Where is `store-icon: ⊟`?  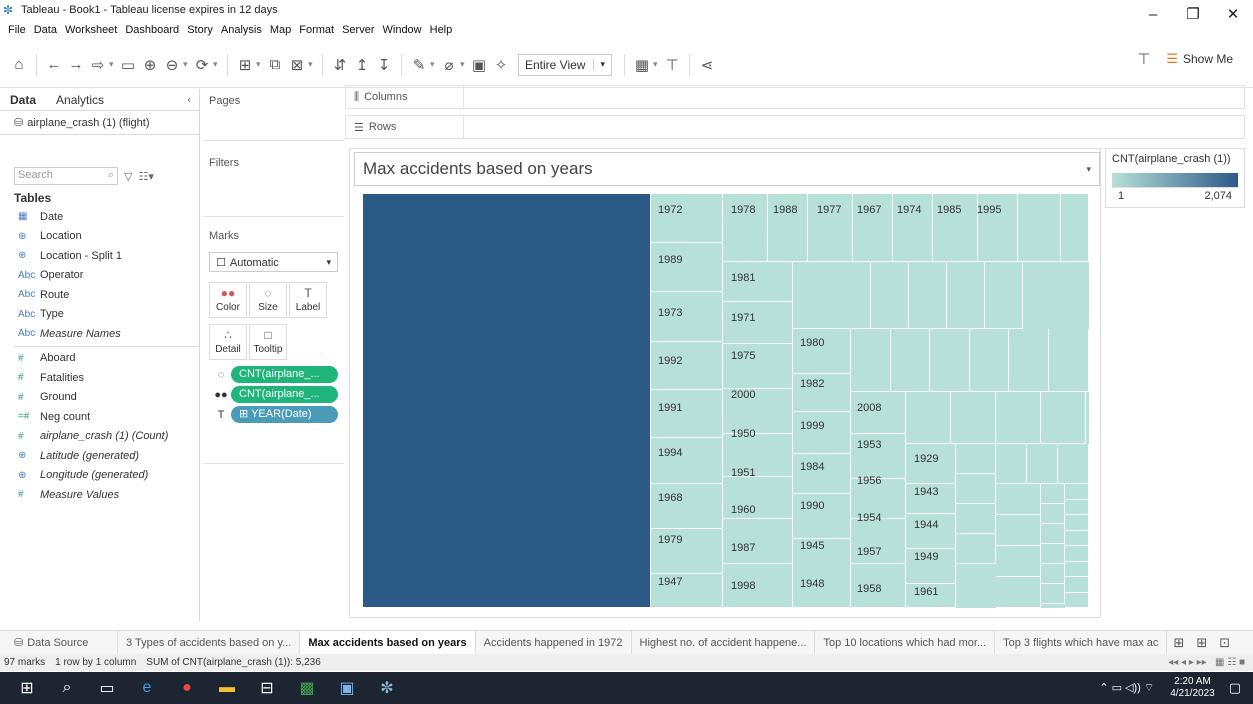
store-icon: ⊟ is located at coordinates (267, 688).